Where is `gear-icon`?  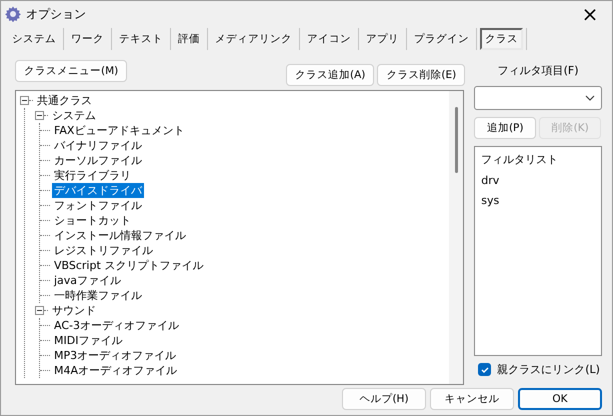
gear-icon is located at coordinates (13, 14).